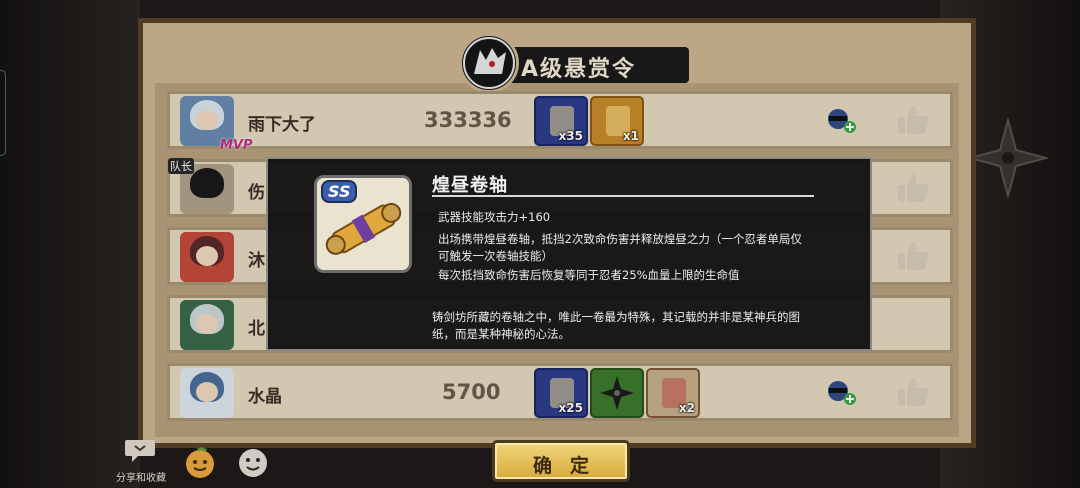 This screenshot has width=1080, height=488. I want to click on table-row: 水晶 5700 x25 x2, so click(560, 392).